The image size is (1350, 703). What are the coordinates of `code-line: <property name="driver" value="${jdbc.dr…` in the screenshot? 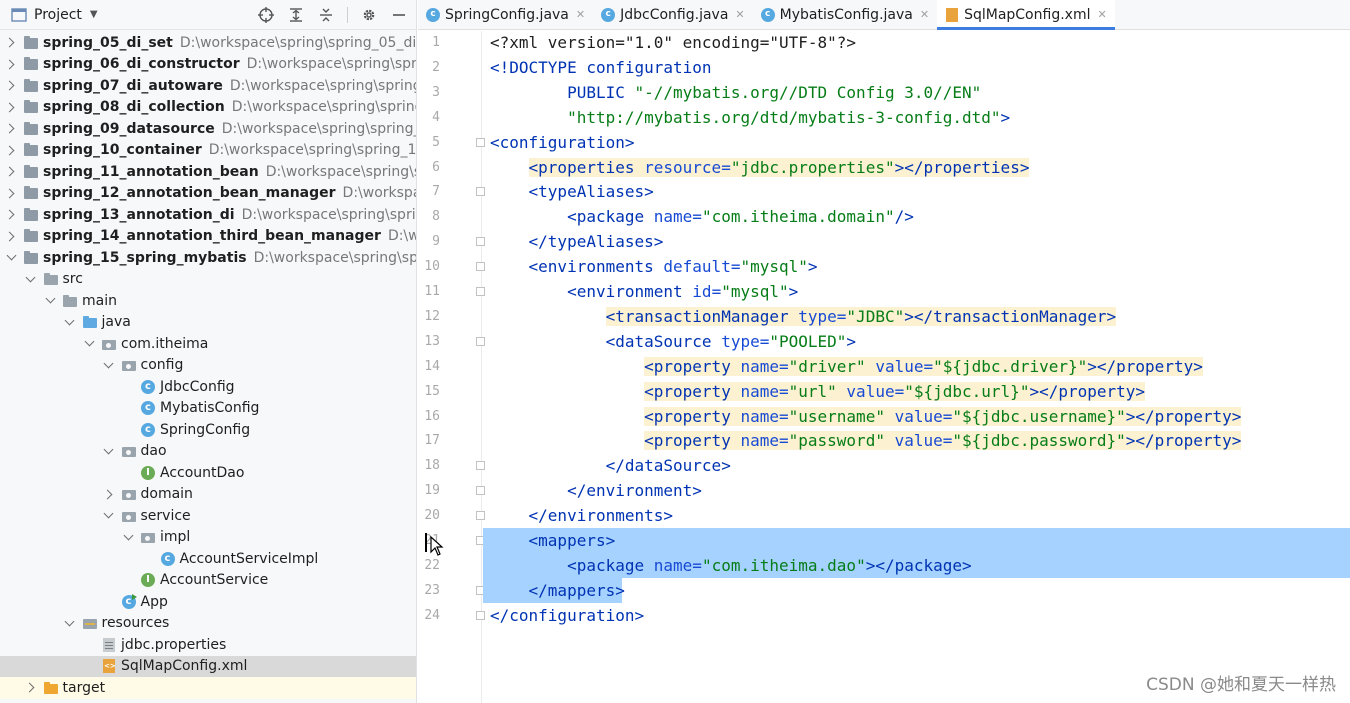 It's located at (916, 366).